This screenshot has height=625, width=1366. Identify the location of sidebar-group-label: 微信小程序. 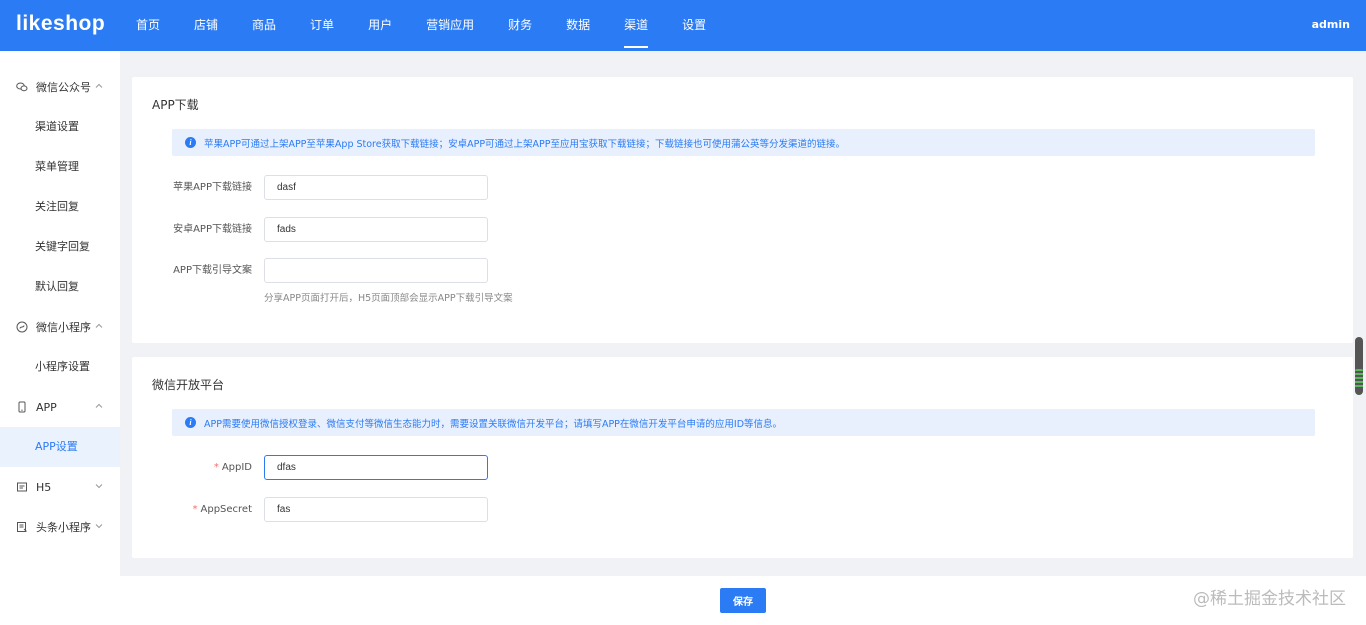
(63, 327).